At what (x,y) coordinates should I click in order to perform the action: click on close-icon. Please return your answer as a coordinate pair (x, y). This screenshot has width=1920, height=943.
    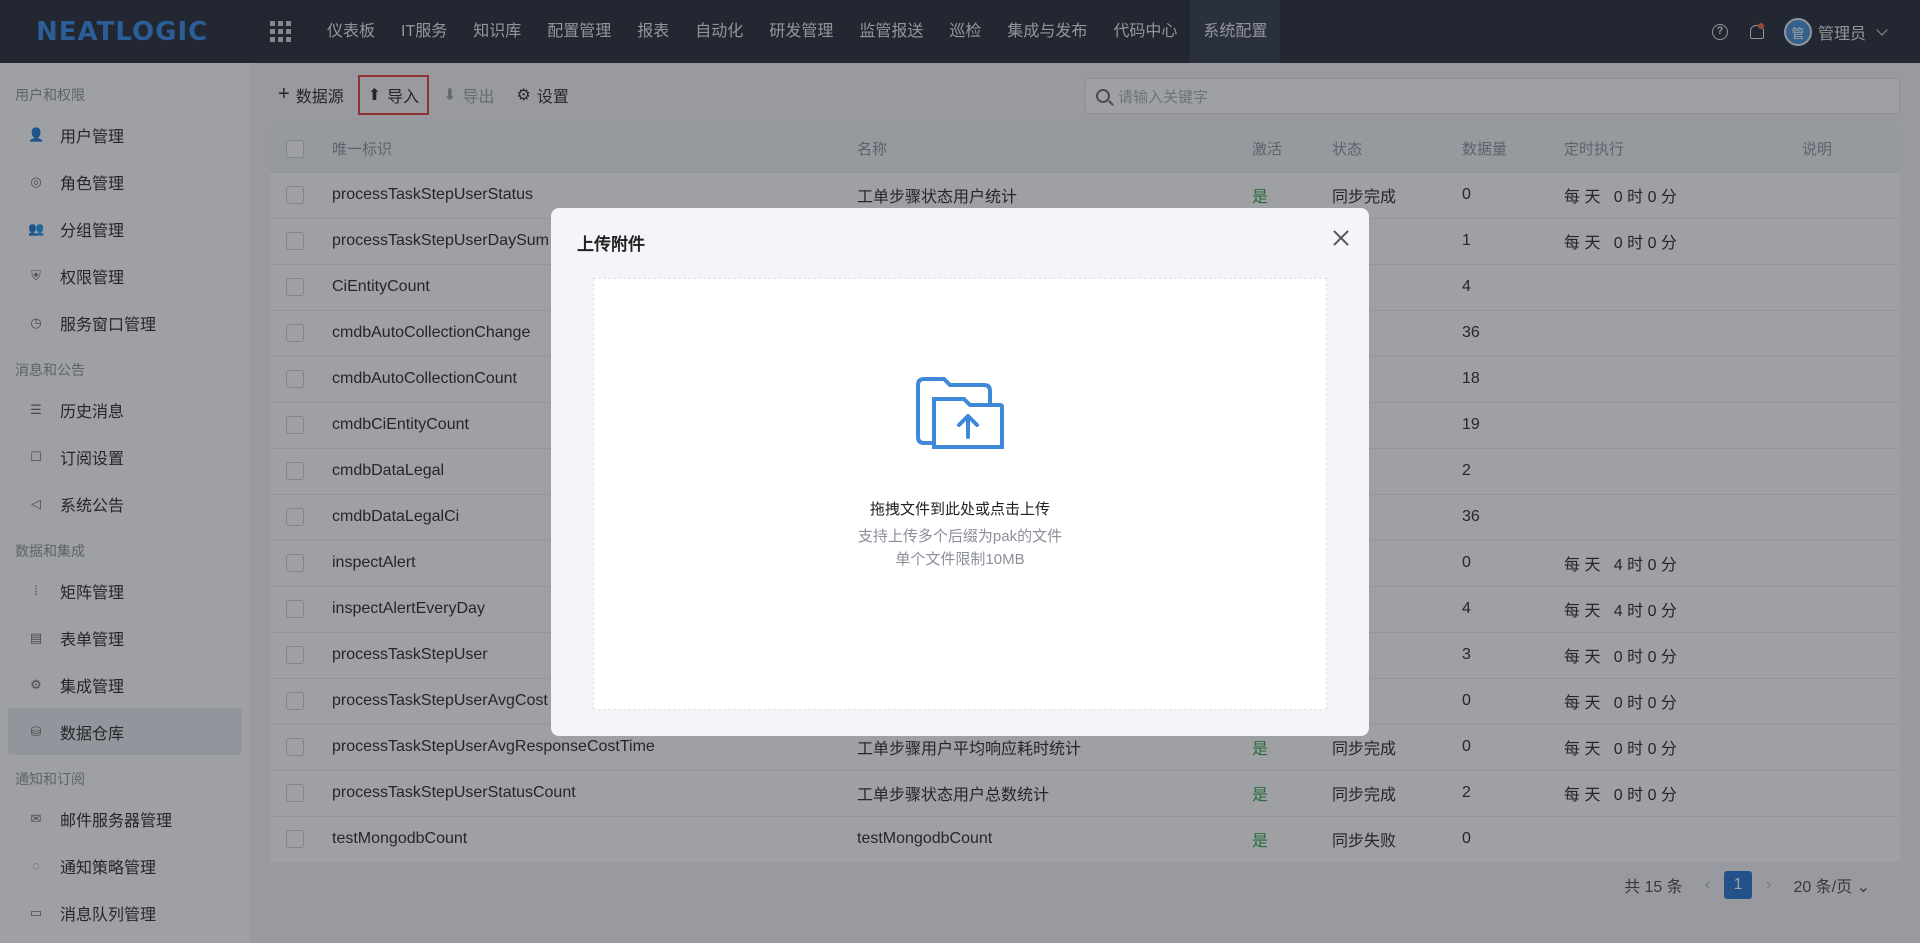
    Looking at the image, I should click on (1341, 238).